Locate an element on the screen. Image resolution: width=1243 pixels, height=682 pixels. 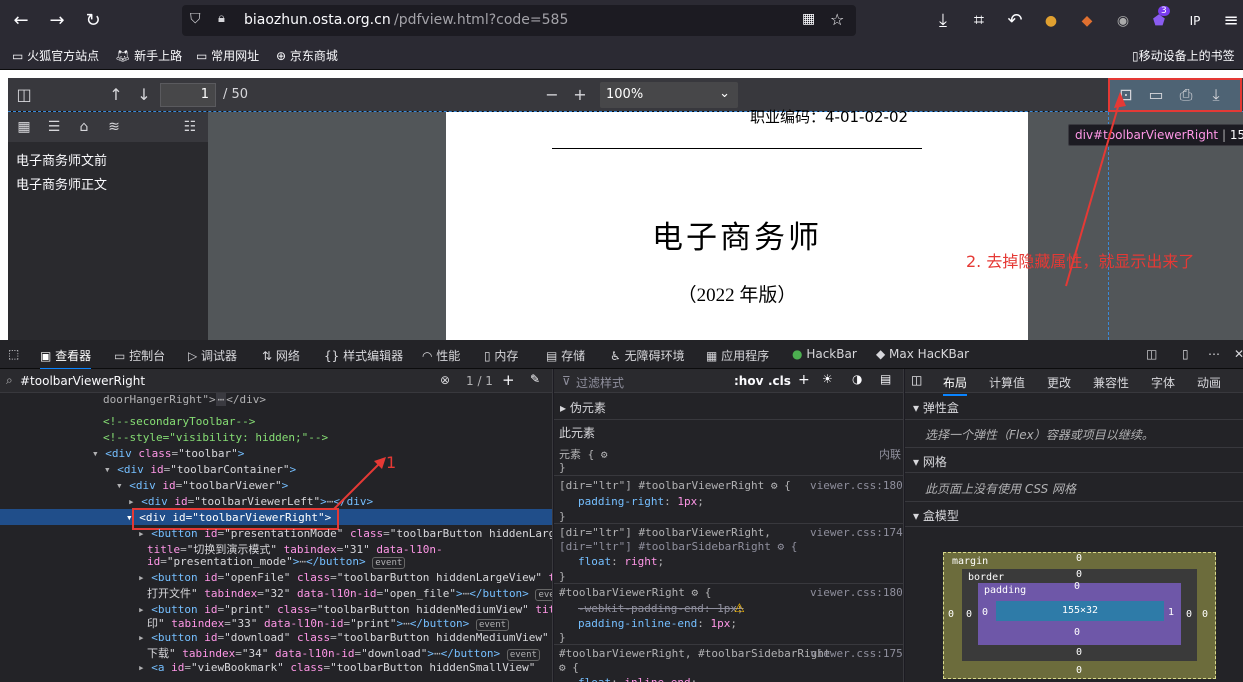
box-model-content: 155×32 is located at coordinates (1080, 611).